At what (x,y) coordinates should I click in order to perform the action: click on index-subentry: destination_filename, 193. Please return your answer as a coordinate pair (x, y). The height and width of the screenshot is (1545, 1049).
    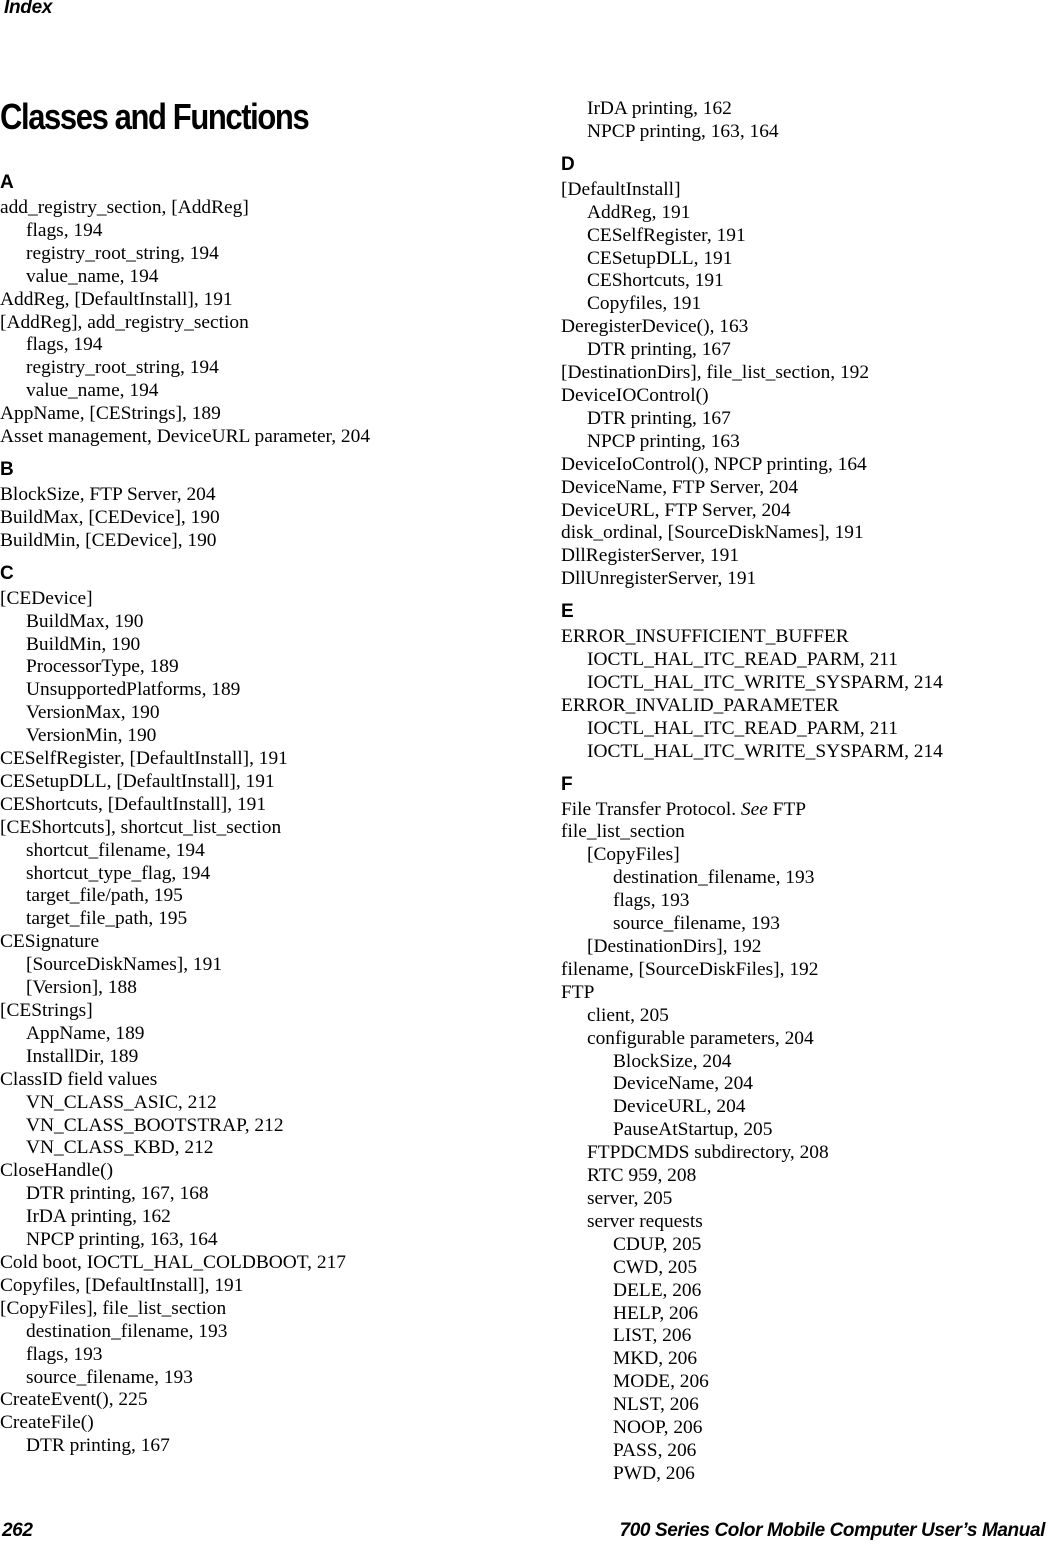
    Looking at the image, I should click on (714, 878).